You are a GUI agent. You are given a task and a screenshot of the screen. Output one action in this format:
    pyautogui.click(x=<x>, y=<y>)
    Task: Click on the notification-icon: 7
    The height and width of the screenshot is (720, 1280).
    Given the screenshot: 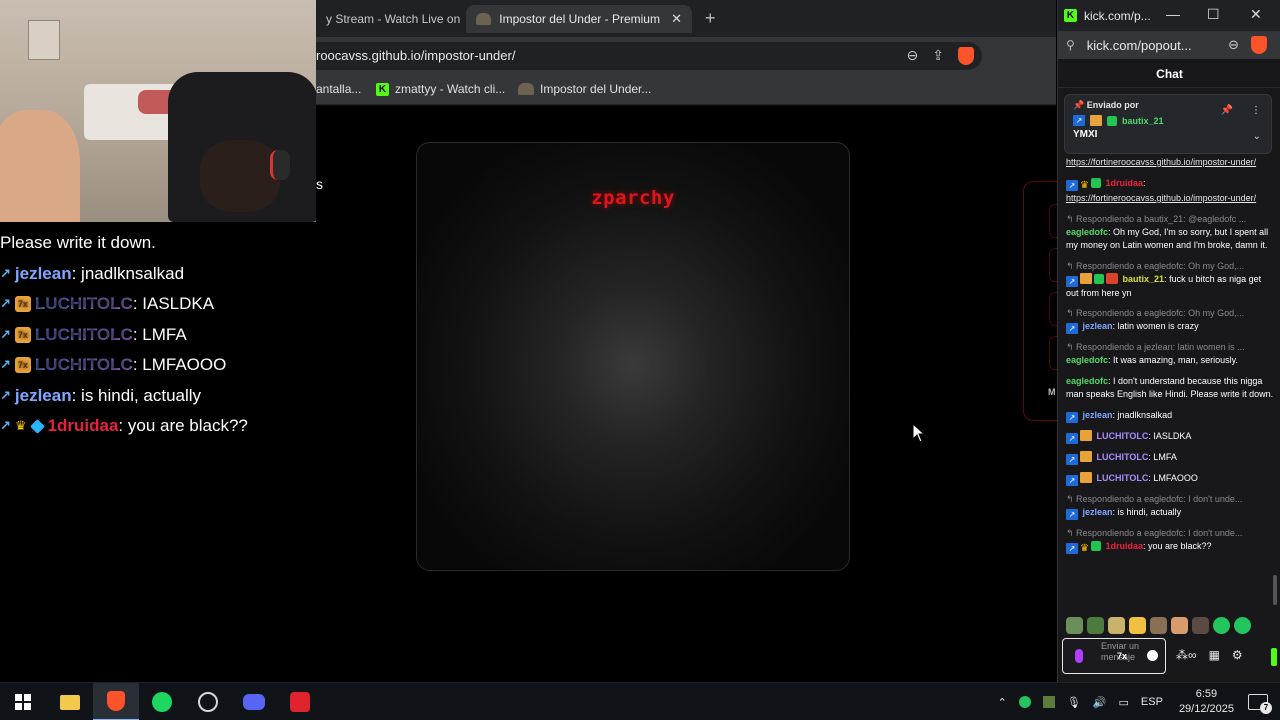 What is the action you would take?
    pyautogui.click(x=1260, y=704)
    